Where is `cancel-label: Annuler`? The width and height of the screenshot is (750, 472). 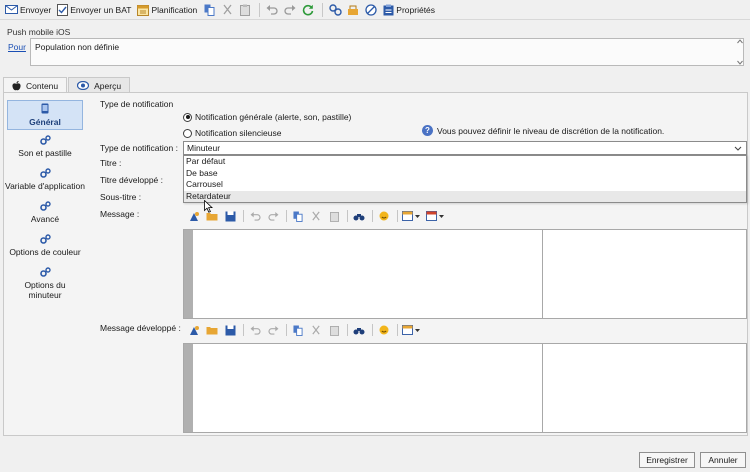
cancel-label: Annuler is located at coordinates (723, 460).